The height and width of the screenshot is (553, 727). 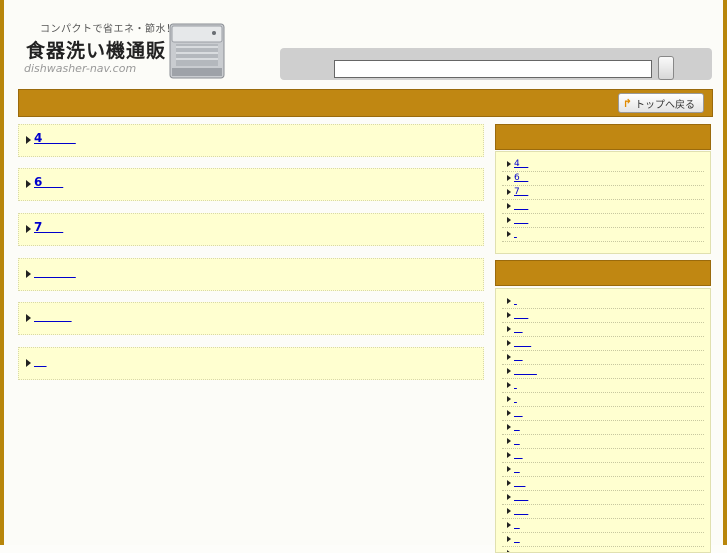 I want to click on search-button, so click(x=666, y=68).